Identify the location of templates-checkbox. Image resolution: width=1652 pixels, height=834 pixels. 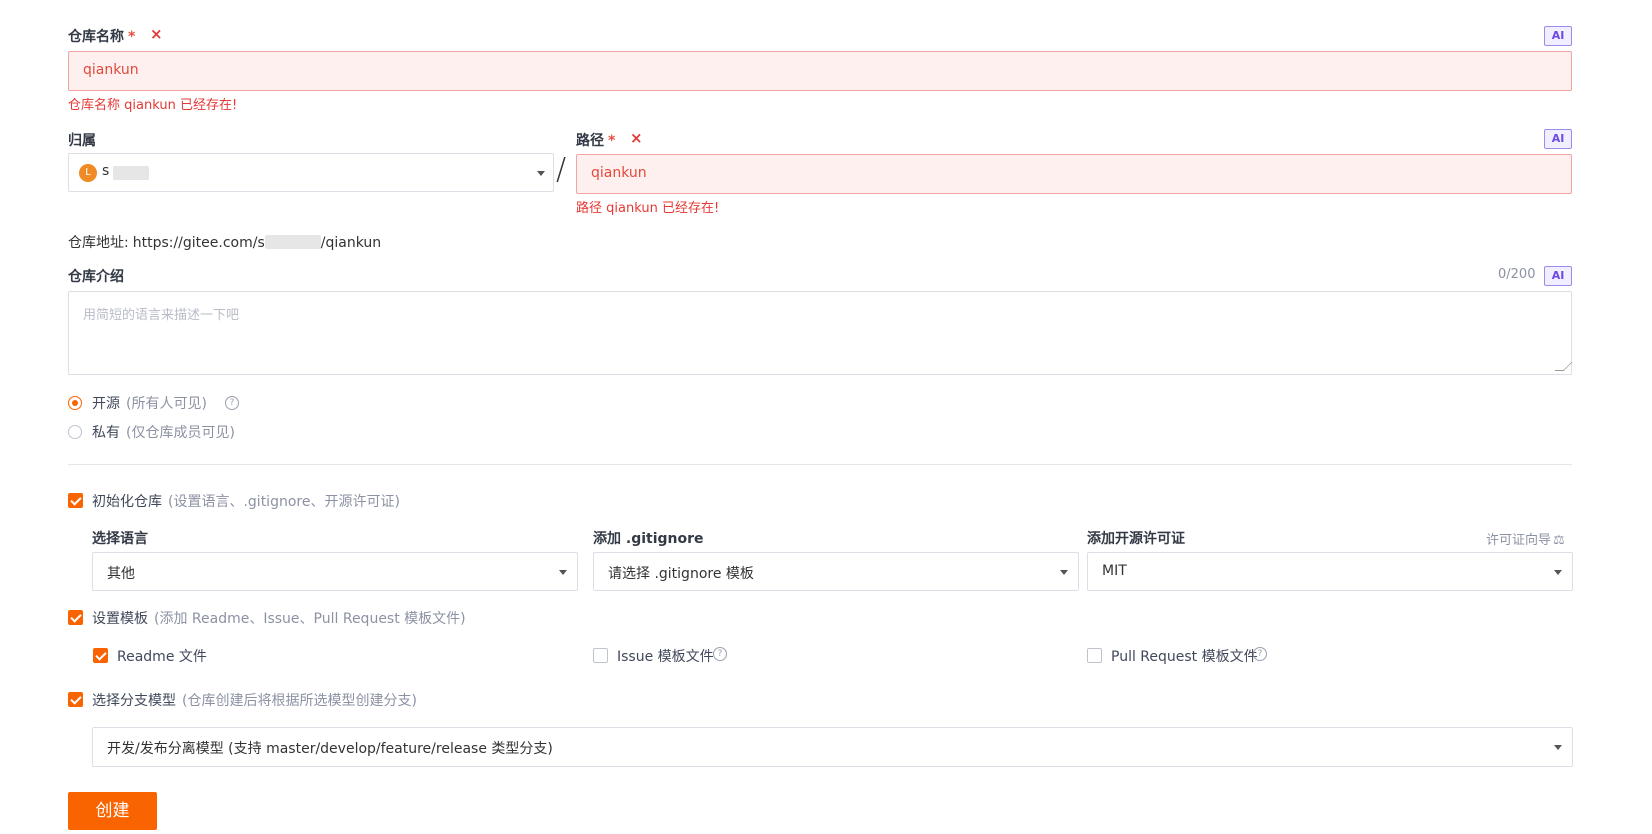
(75, 617).